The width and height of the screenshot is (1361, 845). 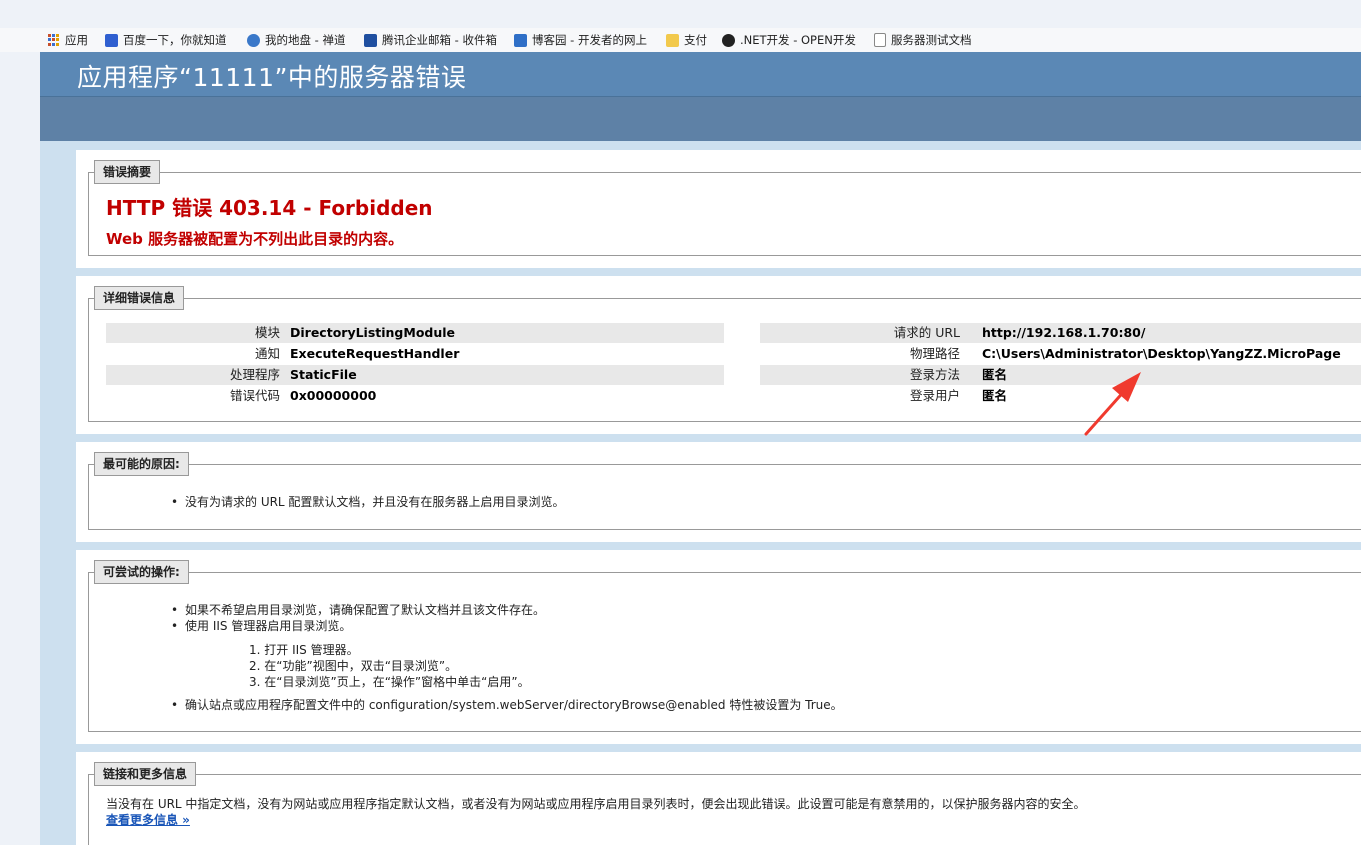 I want to click on detail-row-module: 模块 DirectoryListingModule, so click(x=415, y=333).